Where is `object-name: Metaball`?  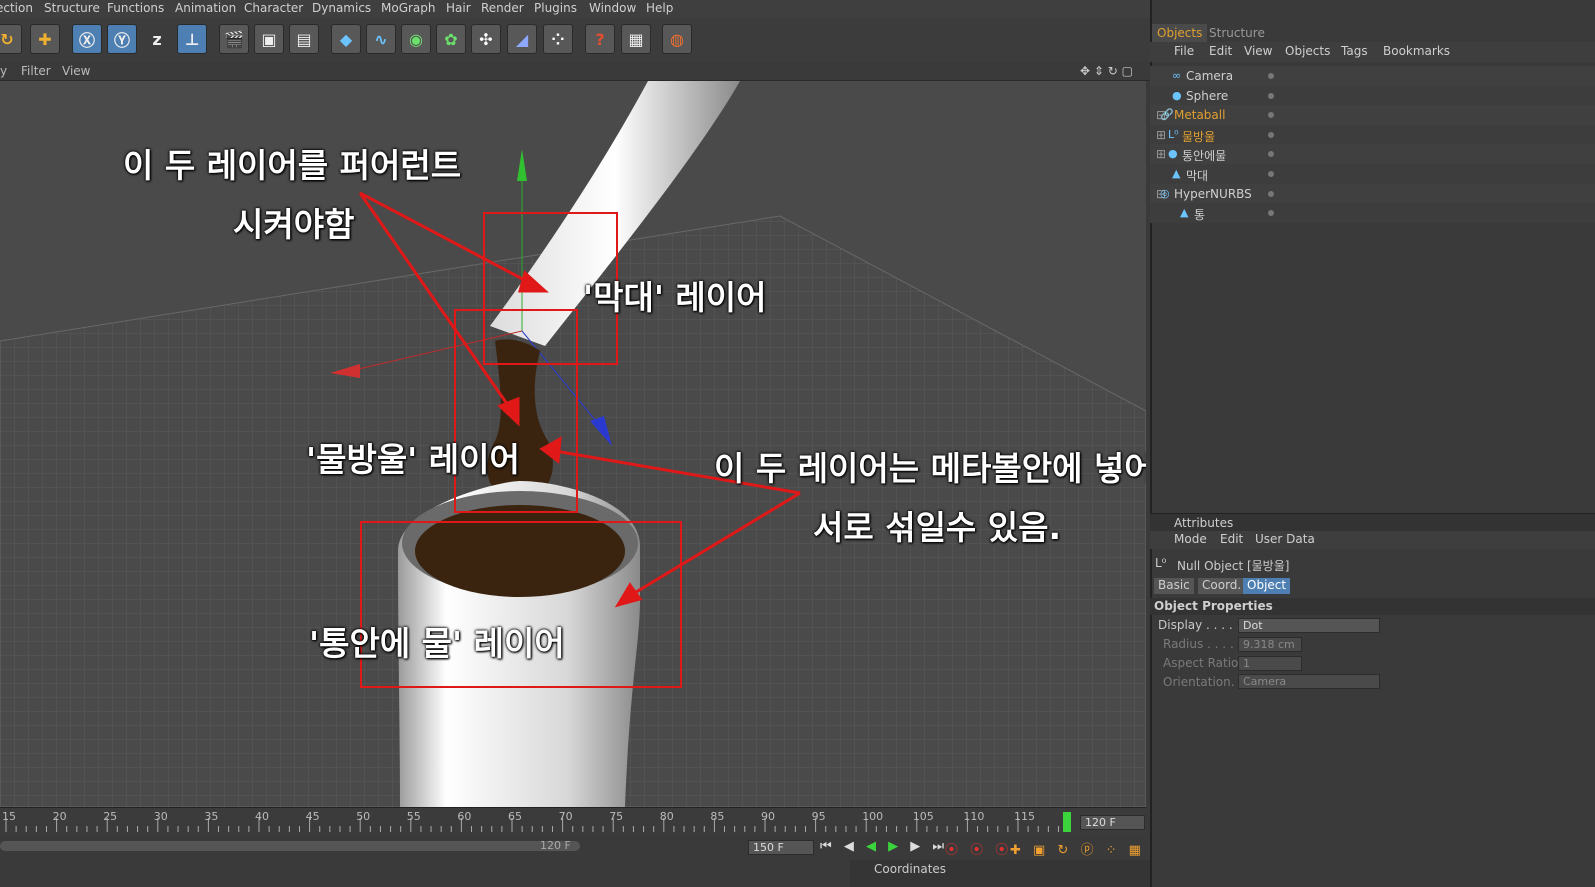 object-name: Metaball is located at coordinates (1200, 115).